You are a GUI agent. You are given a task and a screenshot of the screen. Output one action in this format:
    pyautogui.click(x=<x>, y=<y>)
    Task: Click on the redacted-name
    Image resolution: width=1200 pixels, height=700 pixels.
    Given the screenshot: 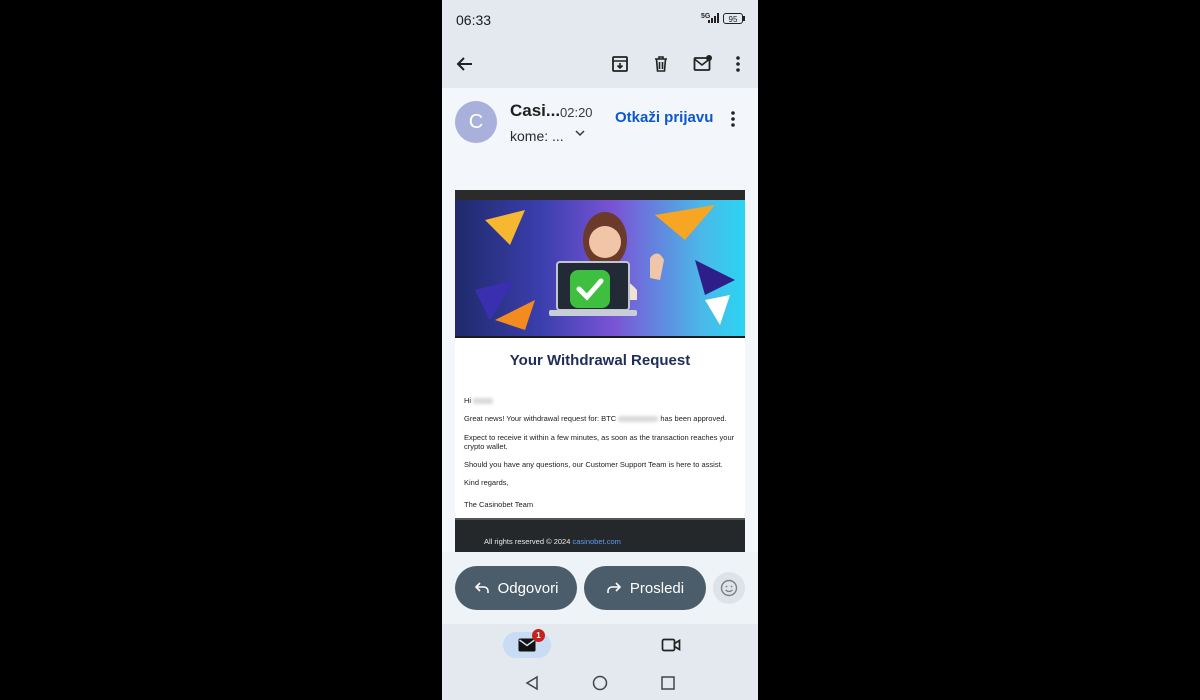 What is the action you would take?
    pyautogui.click(x=483, y=401)
    